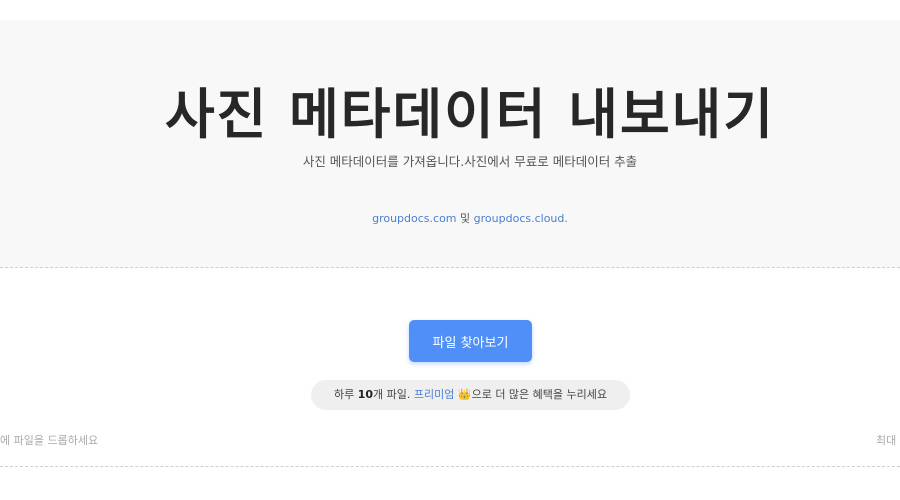  What do you see at coordinates (470, 341) in the screenshot?
I see `browse-files-button: 파일 찾아보기` at bounding box center [470, 341].